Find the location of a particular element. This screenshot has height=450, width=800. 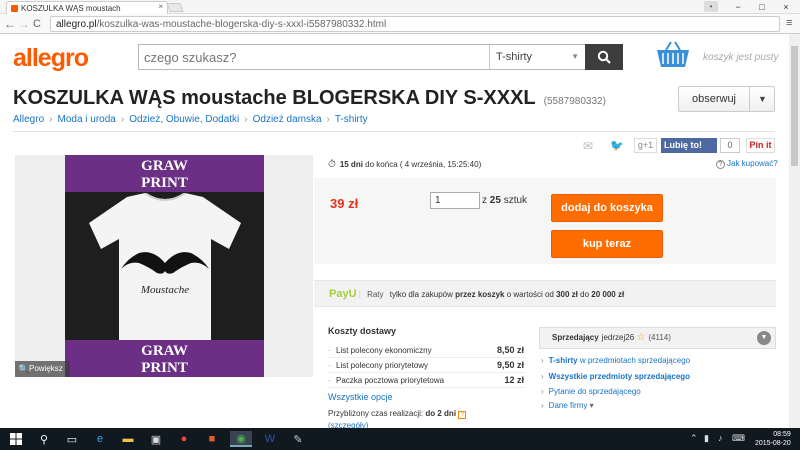

back-button: ← is located at coordinates (10, 24).